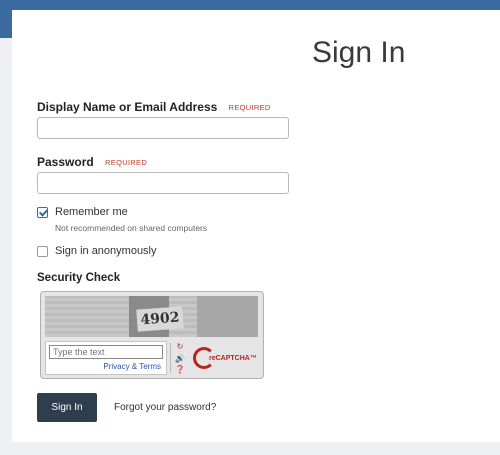 This screenshot has width=500, height=455. What do you see at coordinates (132, 366) in the screenshot?
I see `privacy-terms-link: Privacy & Terms` at bounding box center [132, 366].